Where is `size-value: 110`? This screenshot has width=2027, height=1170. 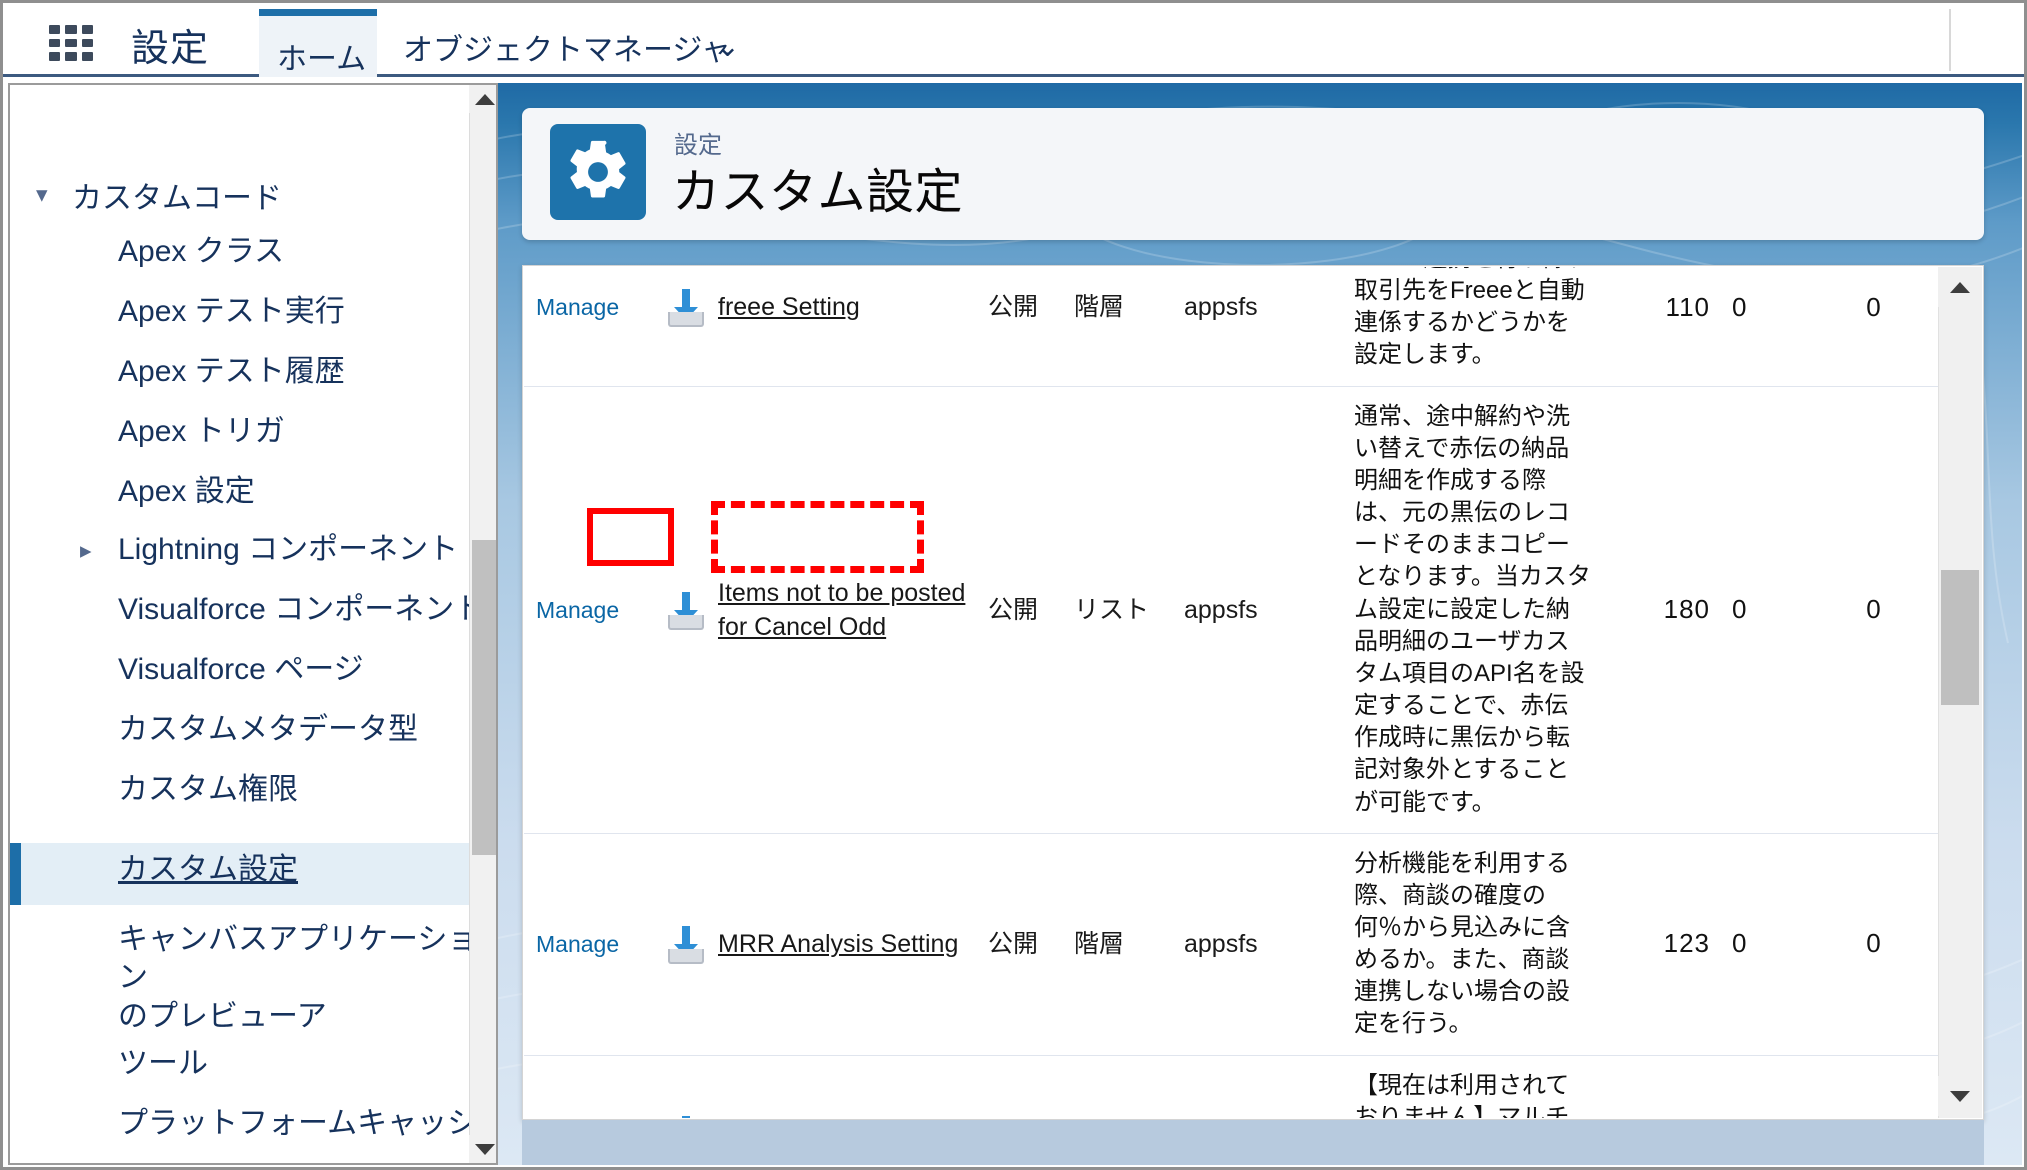 size-value: 110 is located at coordinates (1687, 306).